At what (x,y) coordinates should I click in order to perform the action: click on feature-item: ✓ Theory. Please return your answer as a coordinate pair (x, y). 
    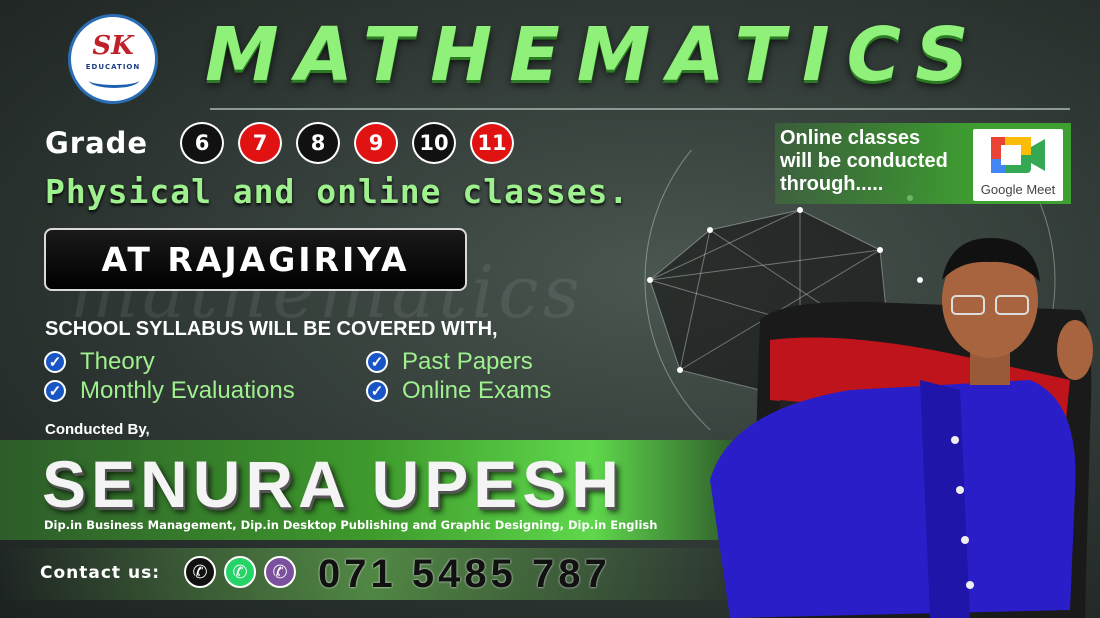
    Looking at the image, I should click on (99, 362).